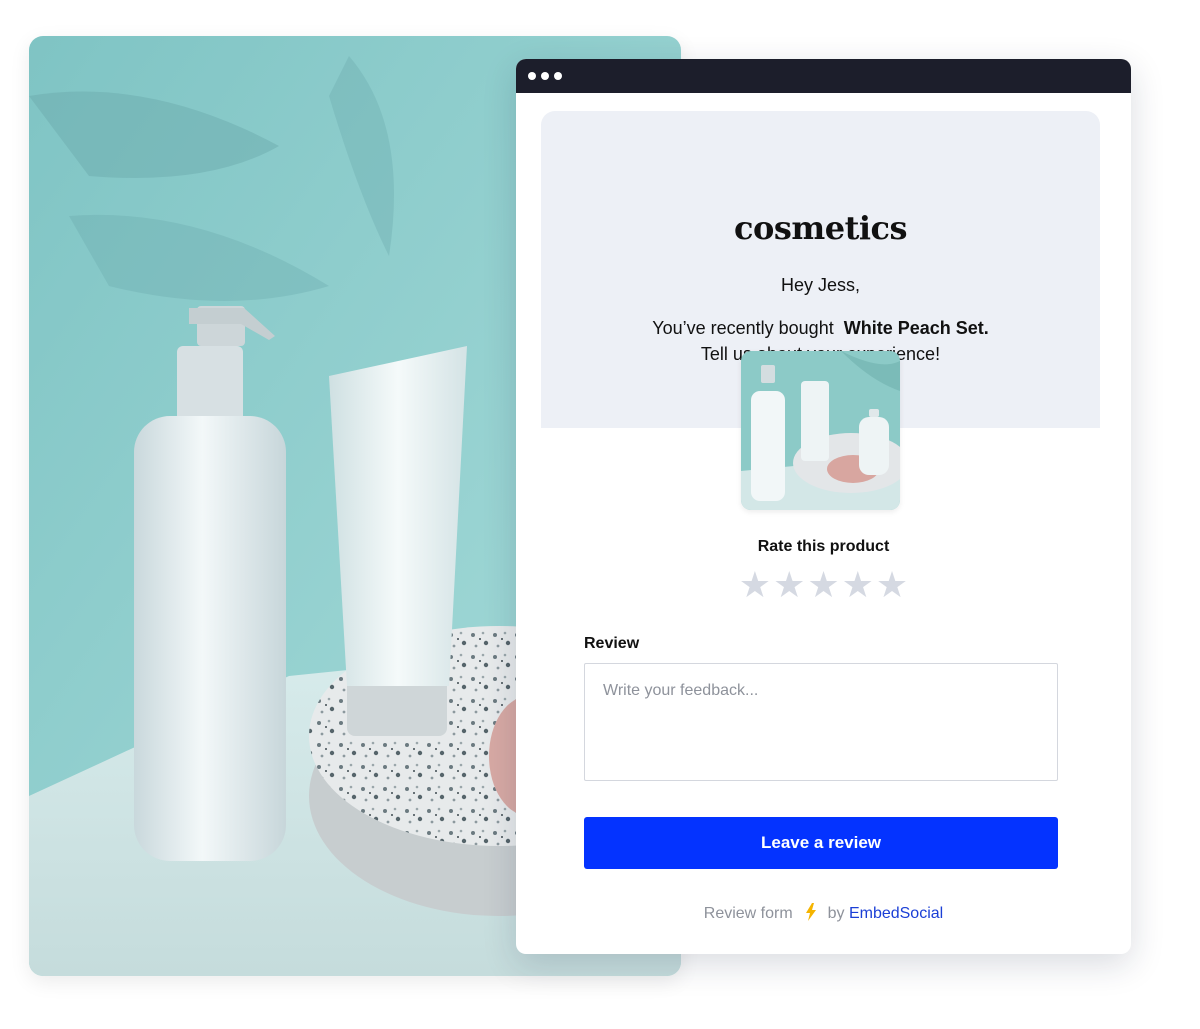 The width and height of the screenshot is (1200, 1029). I want to click on purchase-message: You’ve recently bought White Peach Set., so click(820, 328).